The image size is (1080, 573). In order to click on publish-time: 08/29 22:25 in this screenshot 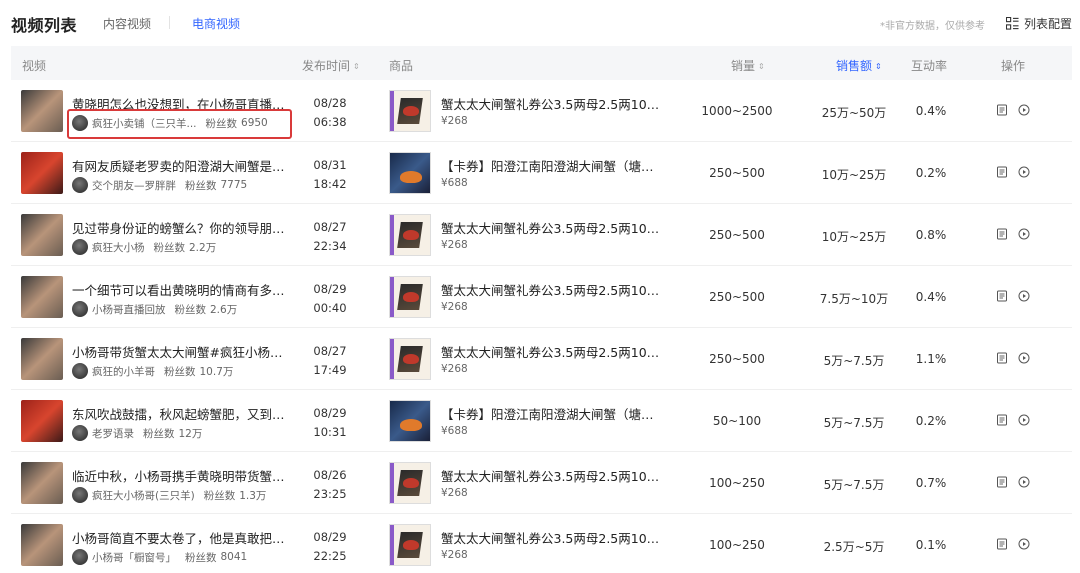, I will do `click(330, 547)`.